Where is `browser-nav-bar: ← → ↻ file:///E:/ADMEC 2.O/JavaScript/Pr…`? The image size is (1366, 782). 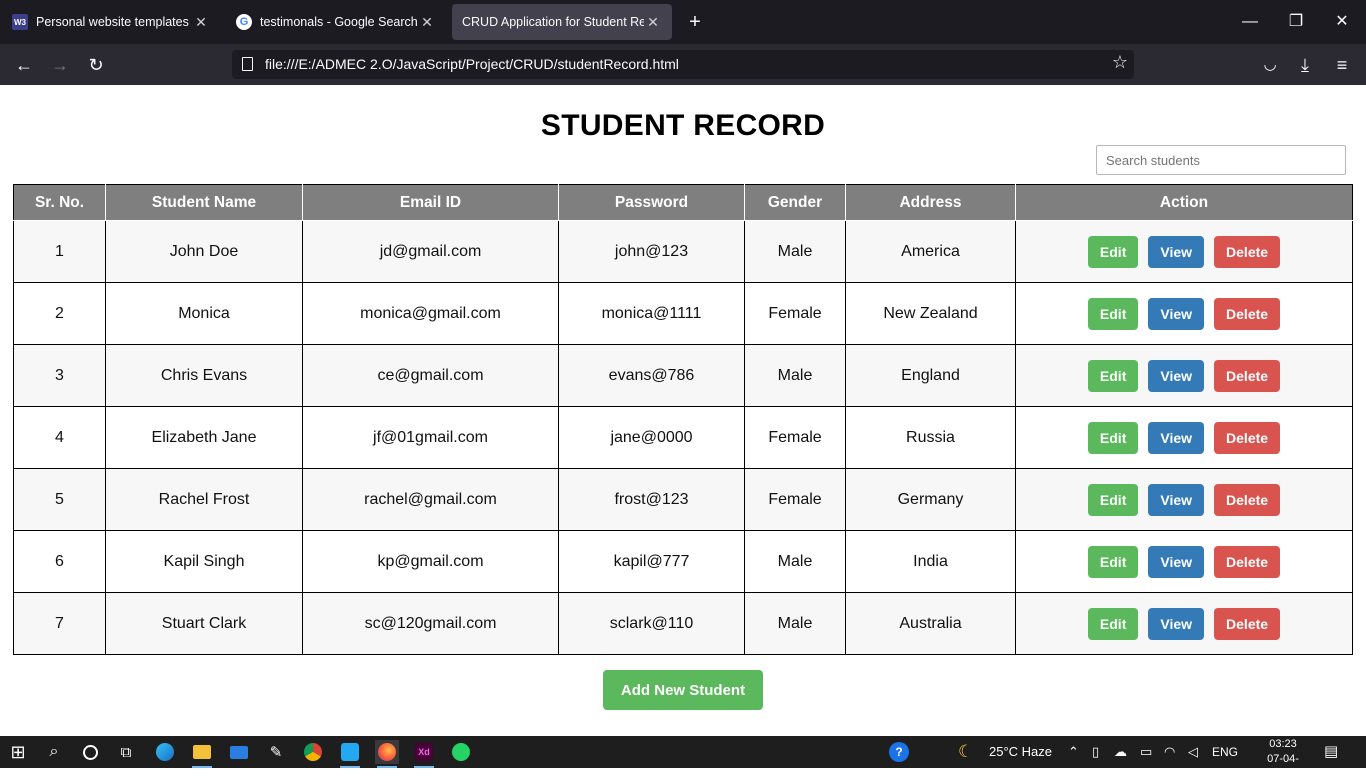 browser-nav-bar: ← → ↻ file:///E:/ADMEC 2.O/JavaScript/Pr… is located at coordinates (683, 64).